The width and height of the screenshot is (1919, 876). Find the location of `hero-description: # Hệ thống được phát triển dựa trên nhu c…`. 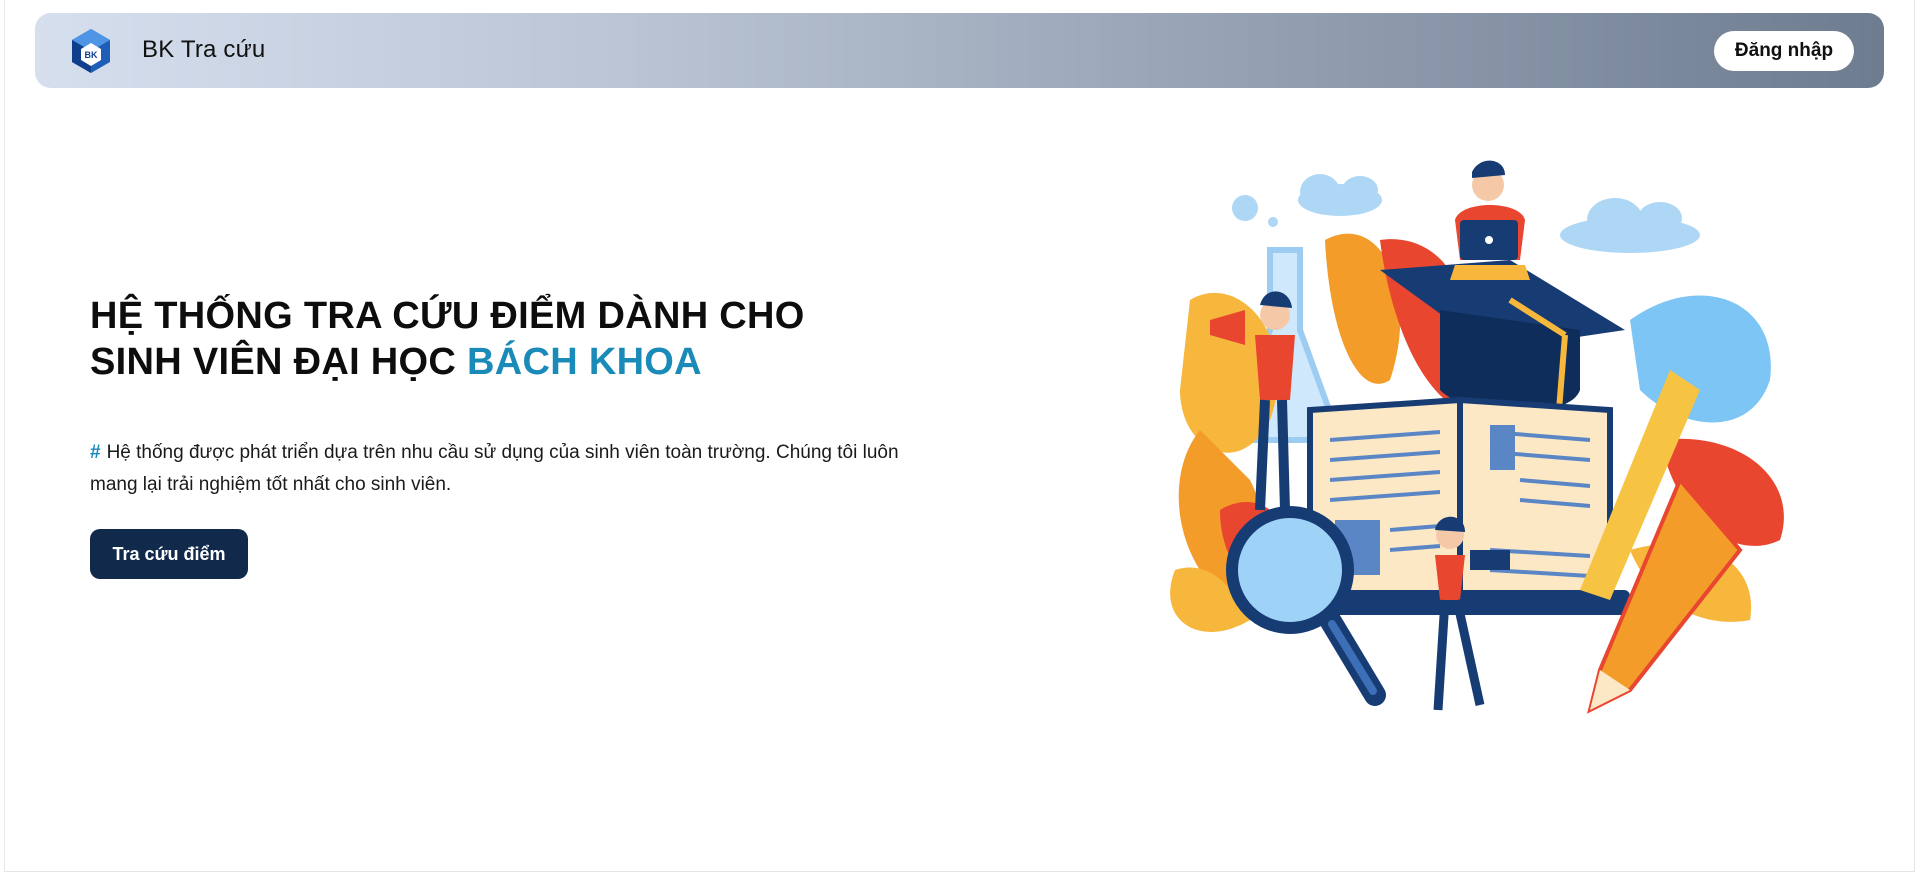

hero-description: # Hệ thống được phát triển dựa trên nhu c… is located at coordinates (500, 469).